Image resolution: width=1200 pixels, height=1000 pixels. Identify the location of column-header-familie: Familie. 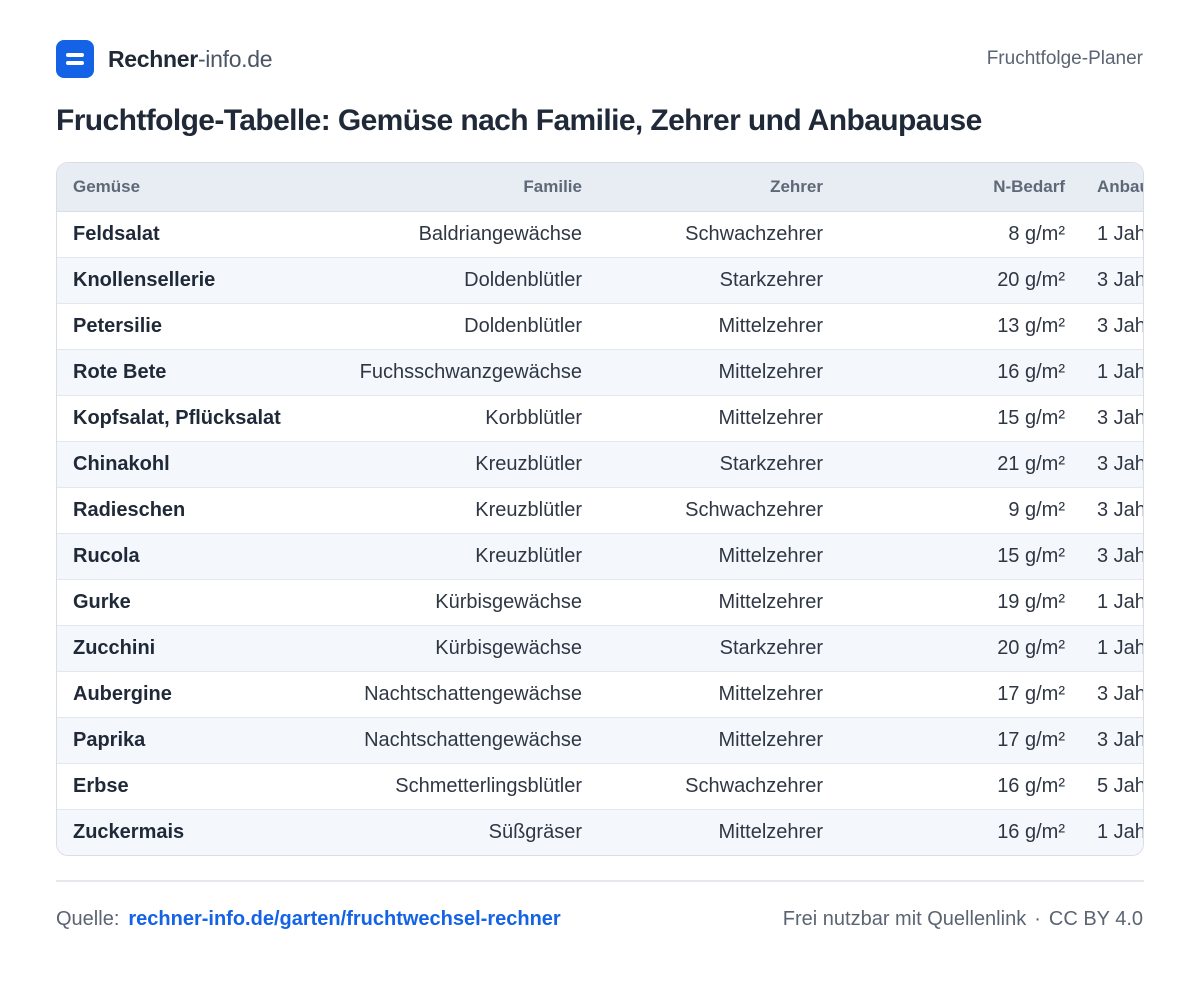
(453, 187).